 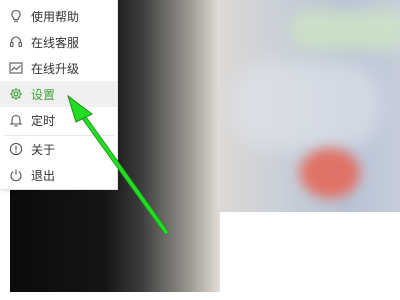 I want to click on menu-item-online-upgrade: 在线升级, so click(x=58, y=68).